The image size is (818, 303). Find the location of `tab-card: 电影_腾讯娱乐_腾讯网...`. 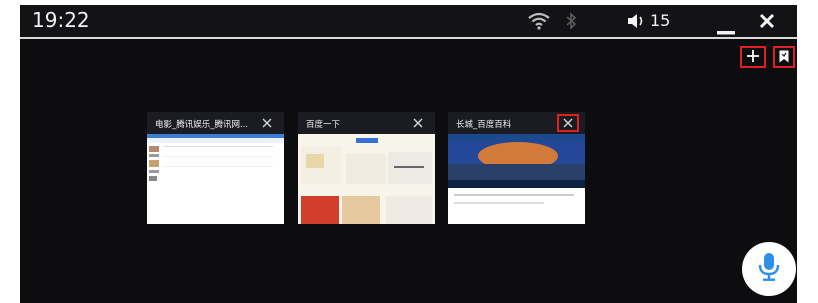

tab-card: 电影_腾讯娱乐_腾讯网... is located at coordinates (215, 168).